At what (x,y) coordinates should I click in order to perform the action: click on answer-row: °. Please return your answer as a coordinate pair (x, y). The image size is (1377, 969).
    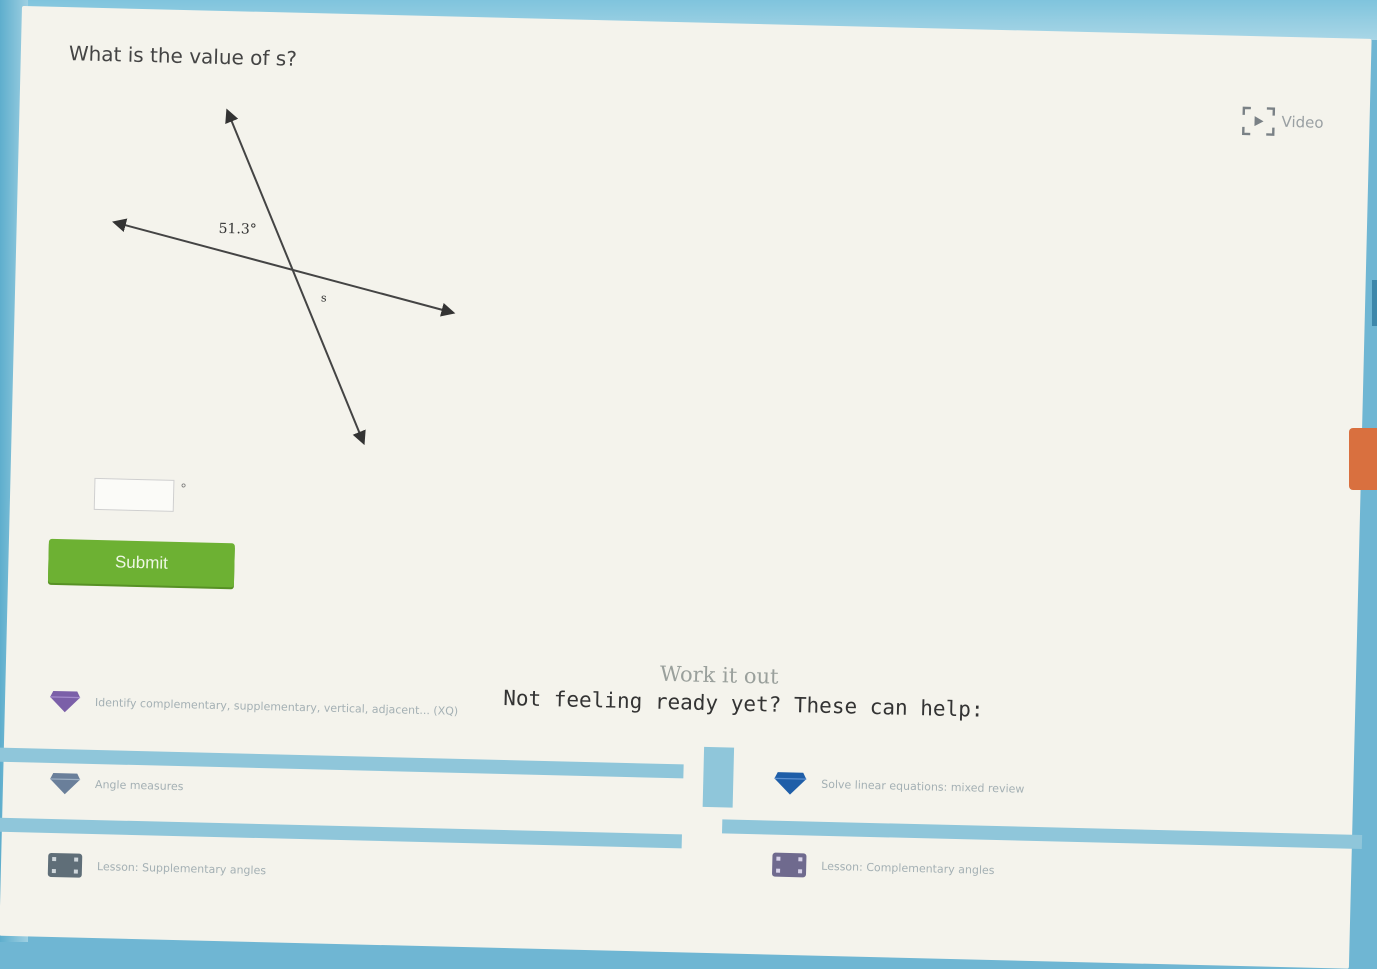
    Looking at the image, I should click on (140, 494).